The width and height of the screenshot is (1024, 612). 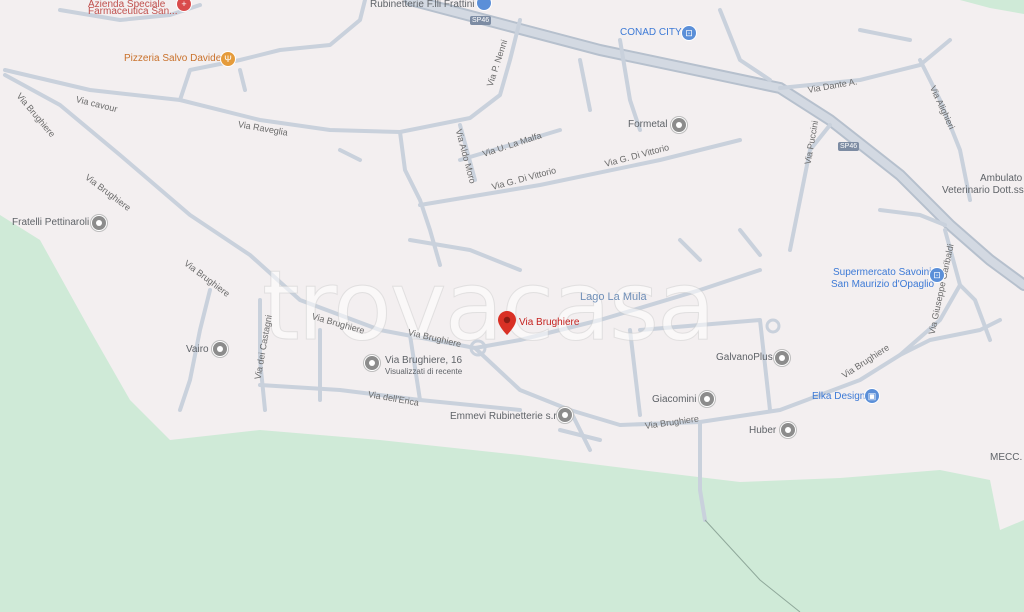 What do you see at coordinates (549, 323) in the screenshot?
I see `selected-place-label: Via Brughiere` at bounding box center [549, 323].